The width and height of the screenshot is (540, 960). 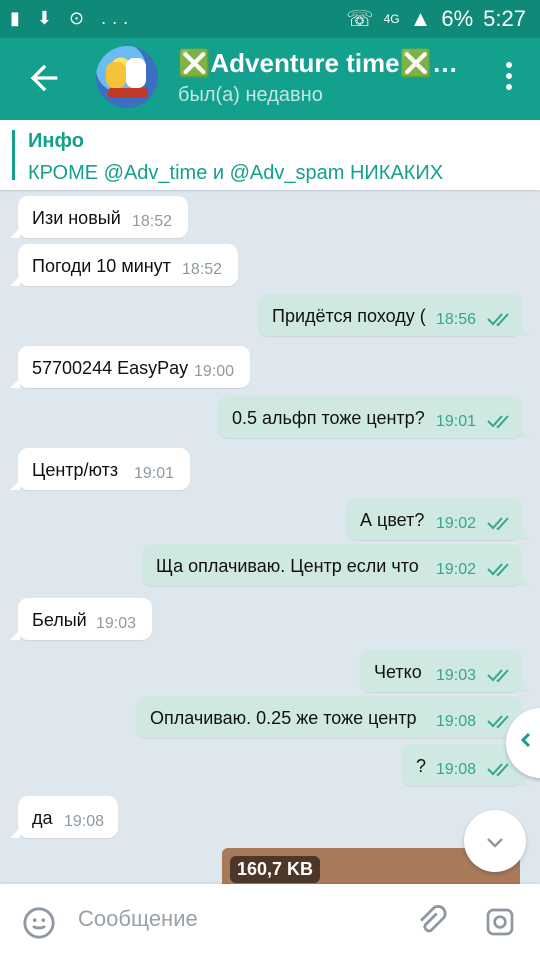 What do you see at coordinates (349, 316) in the screenshot?
I see `message-text: Придётся походу (` at bounding box center [349, 316].